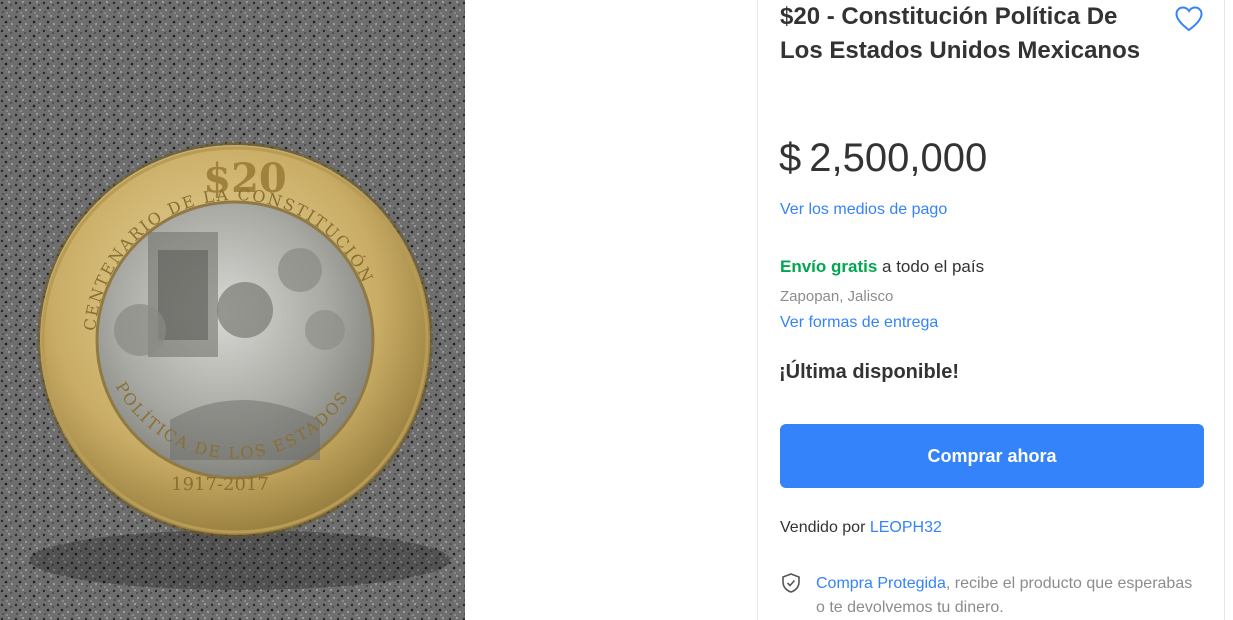  Describe the element at coordinates (931, 266) in the screenshot. I see `shipping-scope: a todo el país` at that location.